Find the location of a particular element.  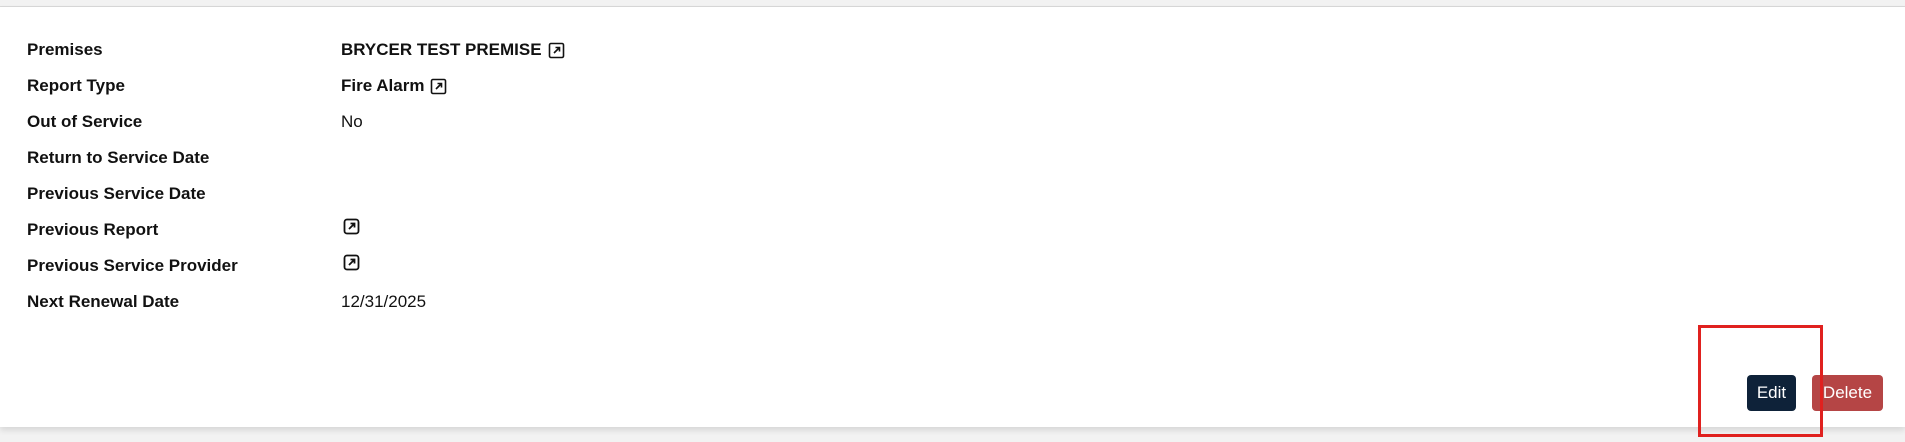

row-previous-service-provider: Previous Service Provider is located at coordinates (450, 266).